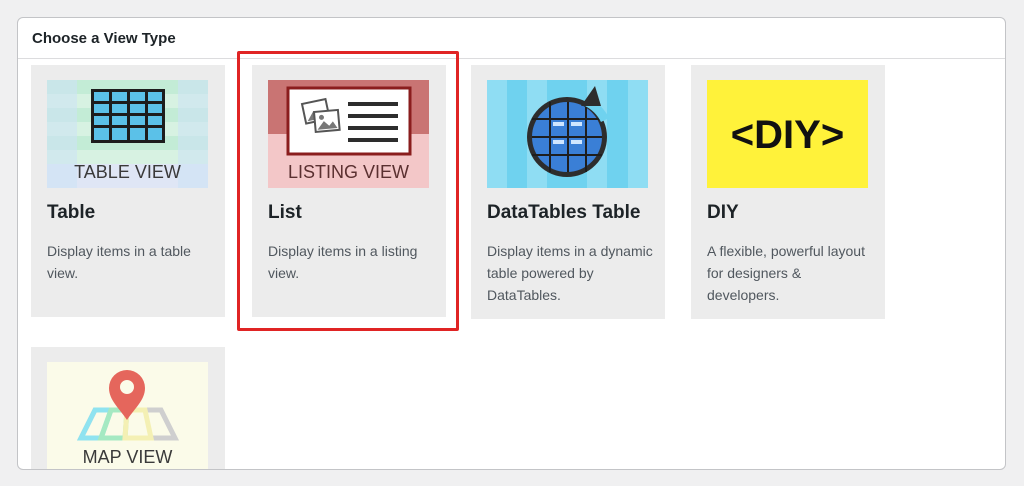  What do you see at coordinates (119, 262) in the screenshot?
I see `card-description: Display items in a table view.` at bounding box center [119, 262].